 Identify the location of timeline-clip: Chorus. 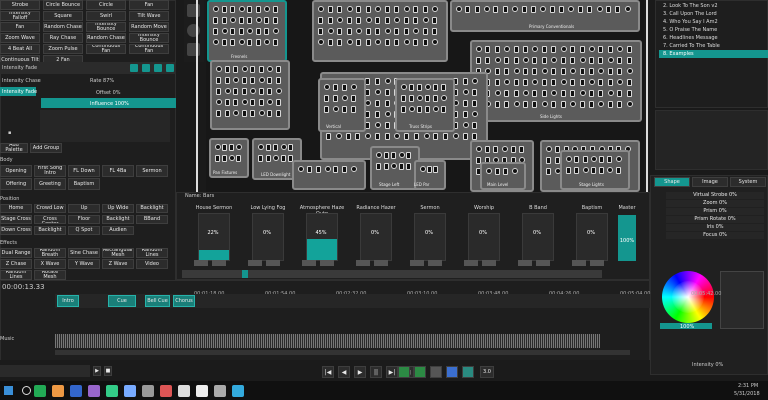
(184, 301).